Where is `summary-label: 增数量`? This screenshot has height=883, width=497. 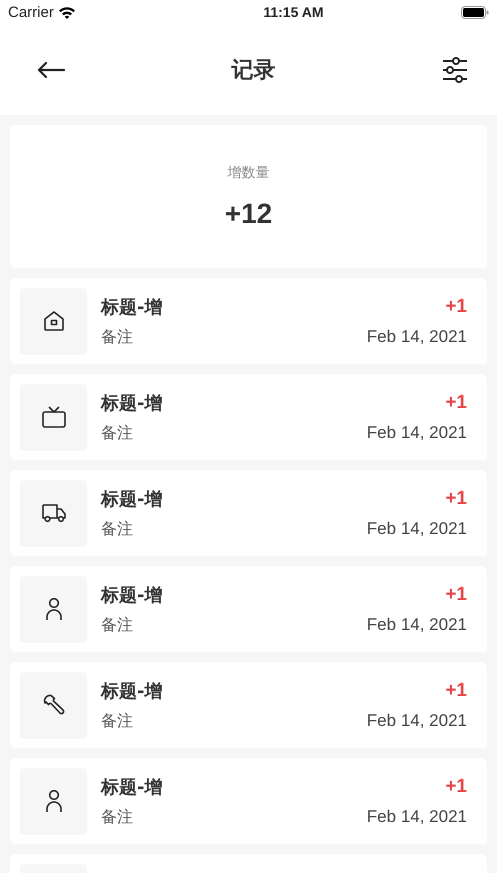 summary-label: 增数量 is located at coordinates (249, 173).